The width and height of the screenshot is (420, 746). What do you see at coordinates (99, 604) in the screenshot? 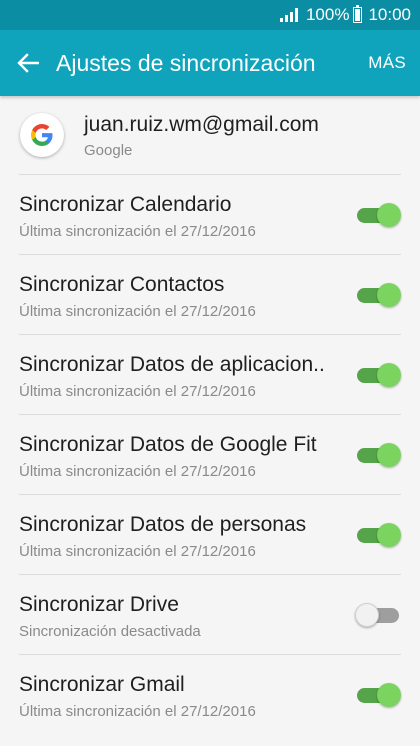
I see `sync-item-label: Sincronizar Drive` at bounding box center [99, 604].